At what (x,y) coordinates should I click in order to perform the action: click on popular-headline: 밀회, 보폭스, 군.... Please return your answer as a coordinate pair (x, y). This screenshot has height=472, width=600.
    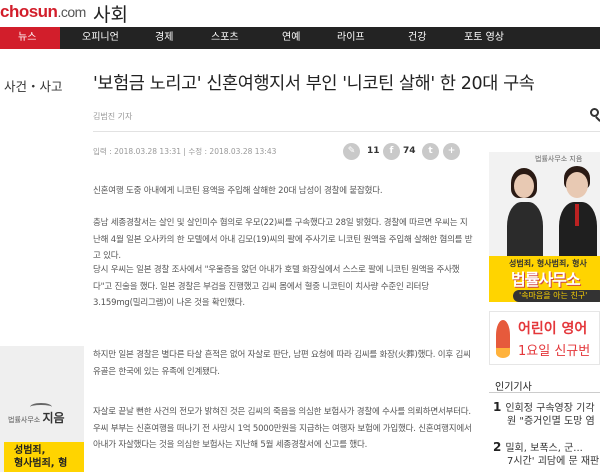
    Looking at the image, I should click on (544, 448).